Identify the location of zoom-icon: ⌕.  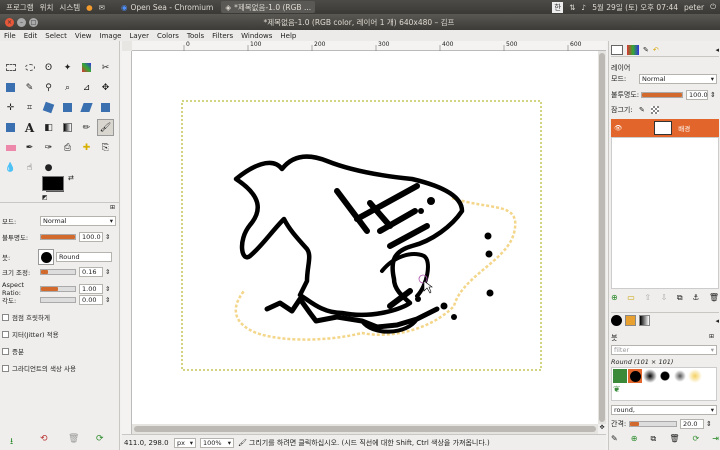
(67, 87).